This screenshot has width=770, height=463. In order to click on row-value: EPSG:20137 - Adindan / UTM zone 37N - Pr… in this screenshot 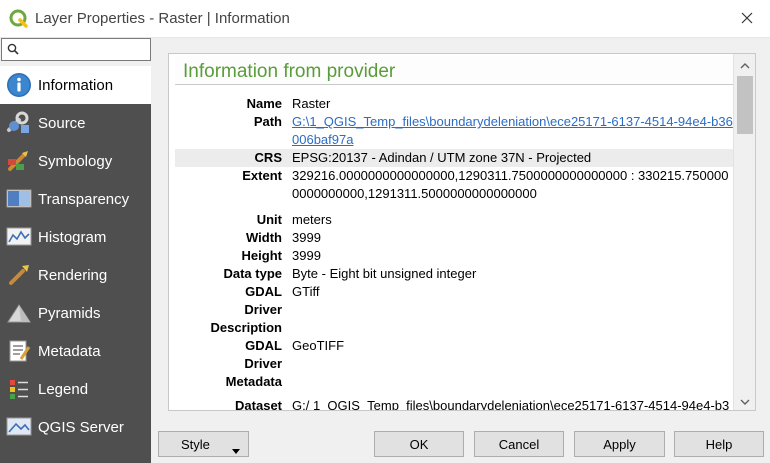, I will do `click(512, 158)`.